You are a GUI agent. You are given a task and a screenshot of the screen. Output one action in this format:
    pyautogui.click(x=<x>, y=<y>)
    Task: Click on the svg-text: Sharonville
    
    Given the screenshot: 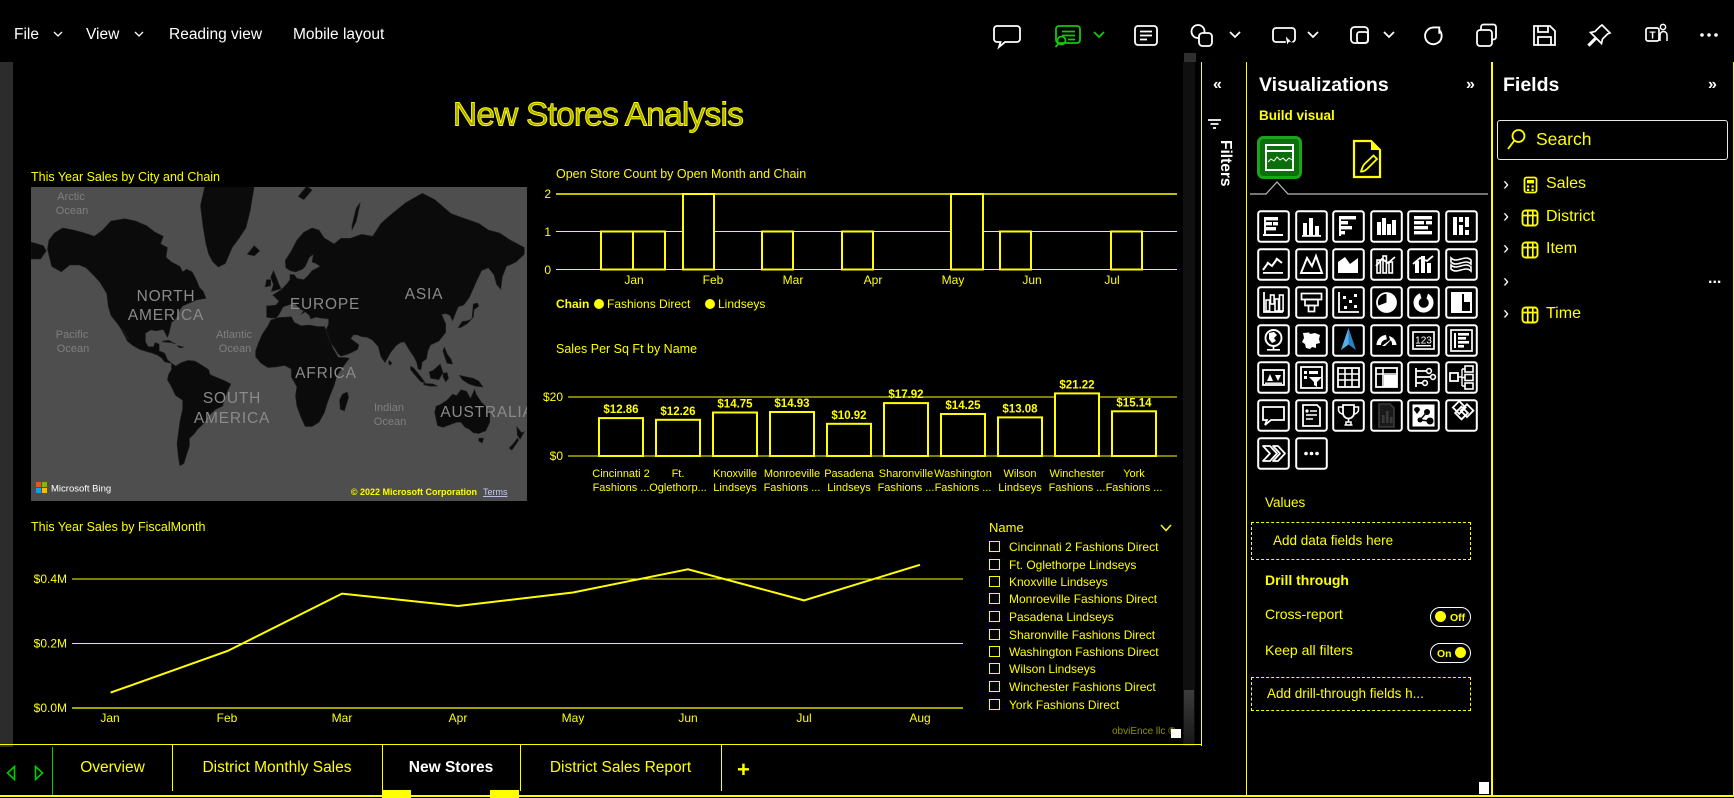 What is the action you would take?
    pyautogui.click(x=906, y=474)
    